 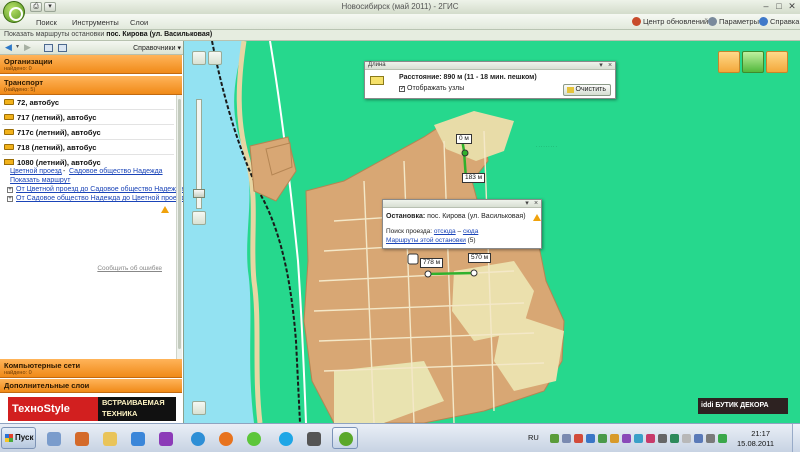 What do you see at coordinates (57, 147) in the screenshot?
I see `route-label: 718 (летний), автобус` at bounding box center [57, 147].